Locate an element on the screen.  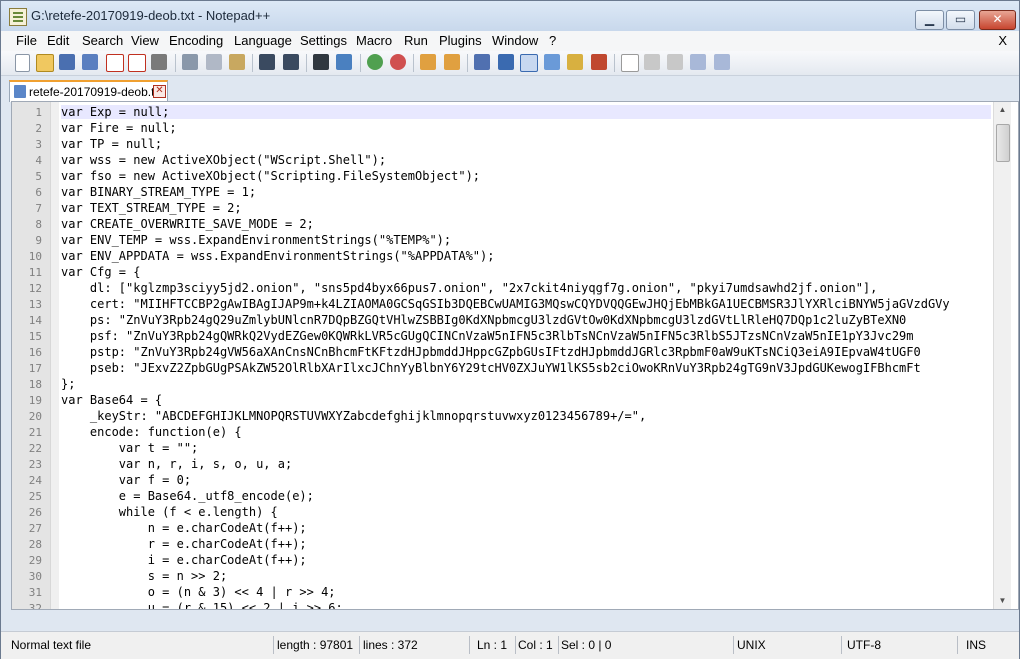
zoom-out-icon is located at coordinates (398, 62).